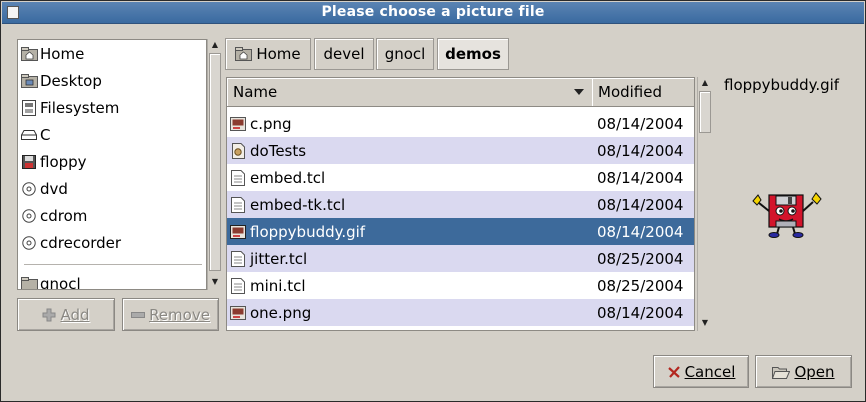 The width and height of the screenshot is (866, 402). Describe the element at coordinates (787, 215) in the screenshot. I see `floppy-buddy-mascot-image` at that location.